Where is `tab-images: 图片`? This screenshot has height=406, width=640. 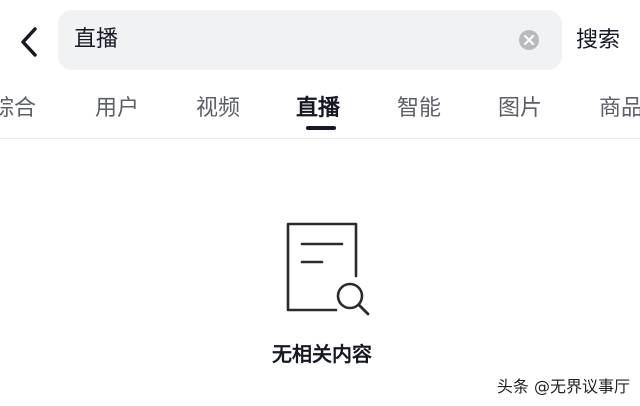
tab-images: 图片 is located at coordinates (520, 109).